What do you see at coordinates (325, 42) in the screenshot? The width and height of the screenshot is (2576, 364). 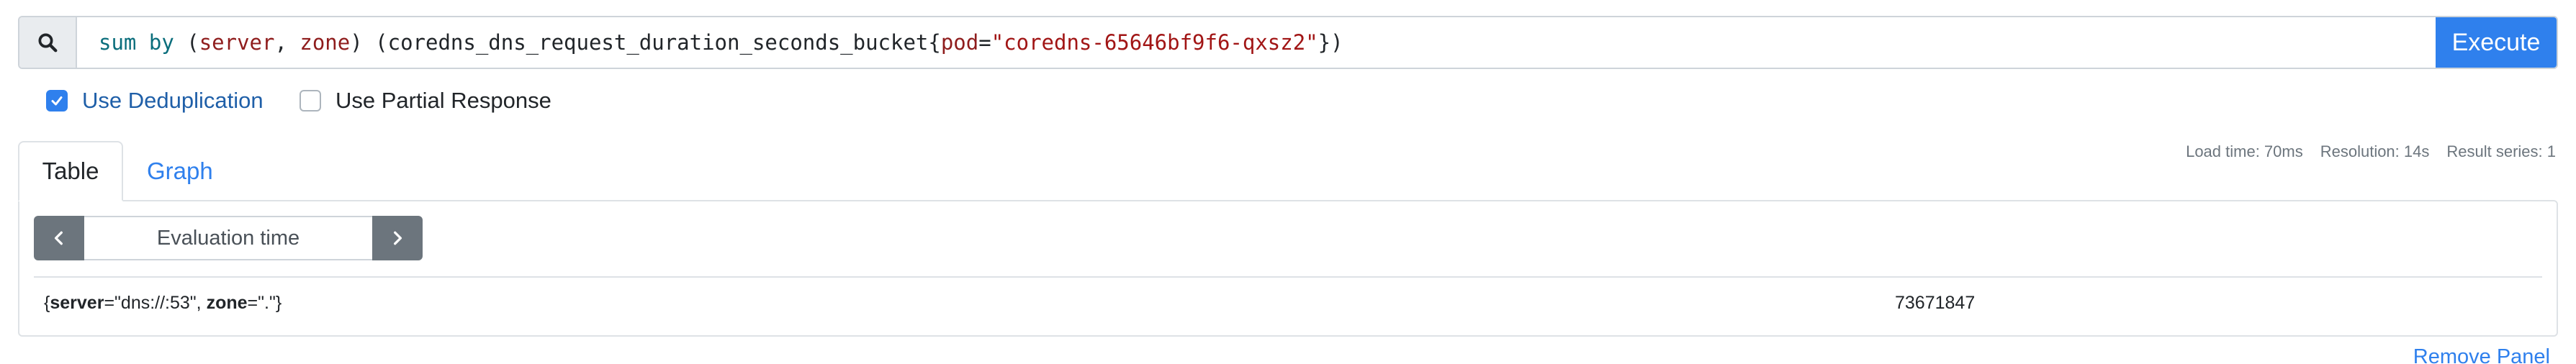 I see `query-token: zone` at bounding box center [325, 42].